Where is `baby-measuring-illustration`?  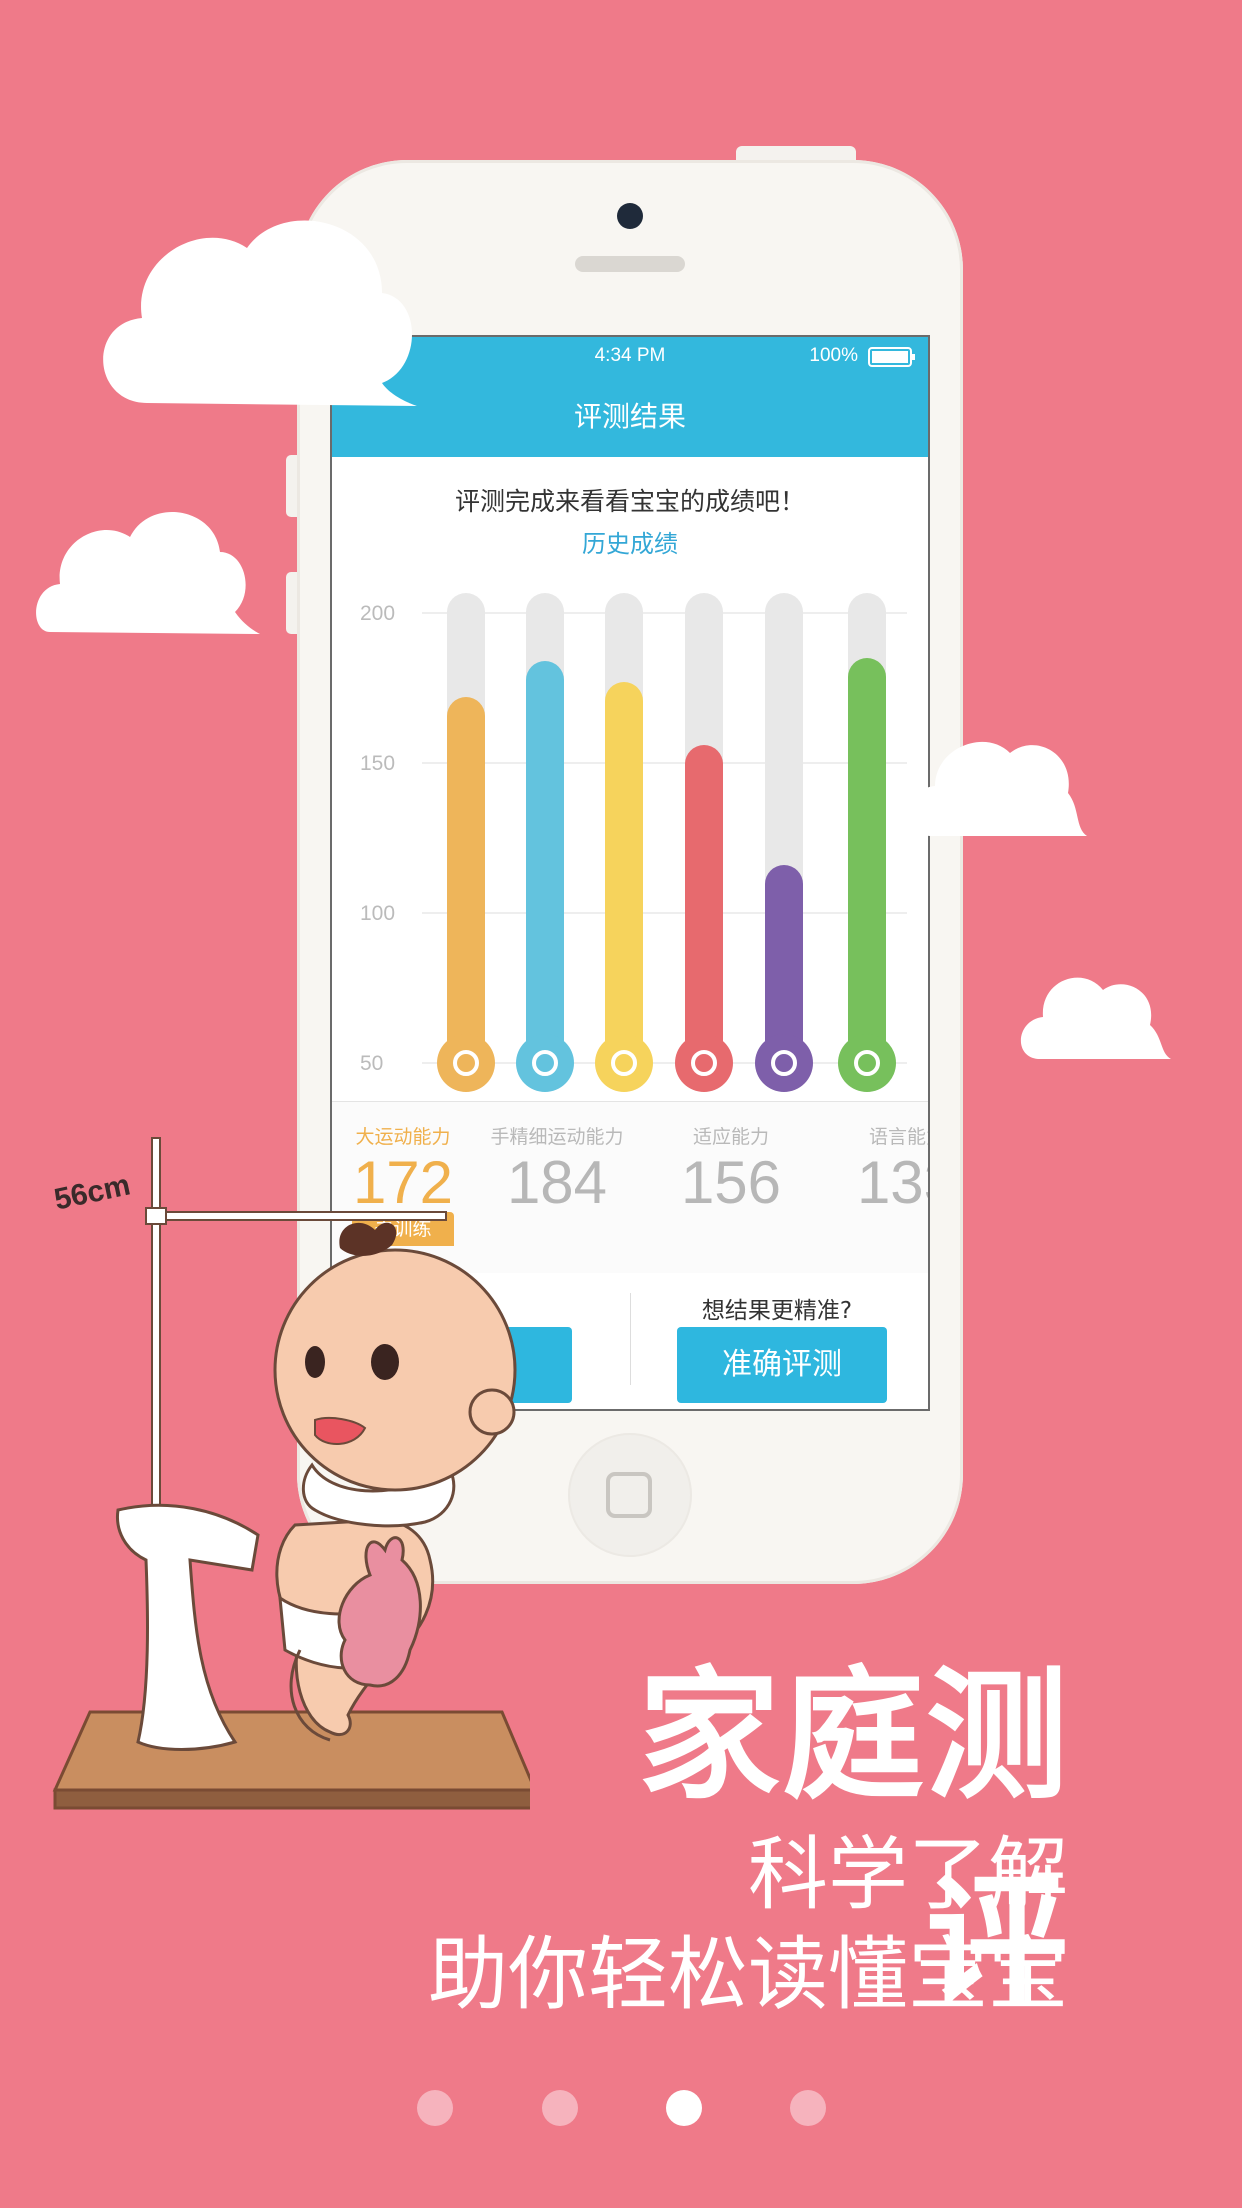 baby-measuring-illustration is located at coordinates (291, 1473).